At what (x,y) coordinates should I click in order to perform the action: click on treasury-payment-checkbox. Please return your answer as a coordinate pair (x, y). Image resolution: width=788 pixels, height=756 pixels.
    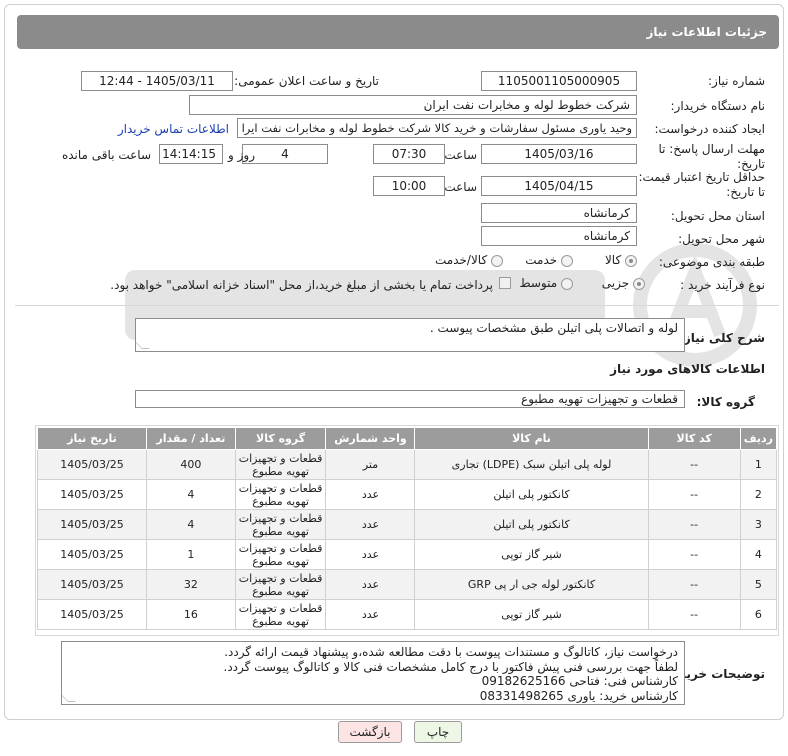
    Looking at the image, I should click on (505, 282).